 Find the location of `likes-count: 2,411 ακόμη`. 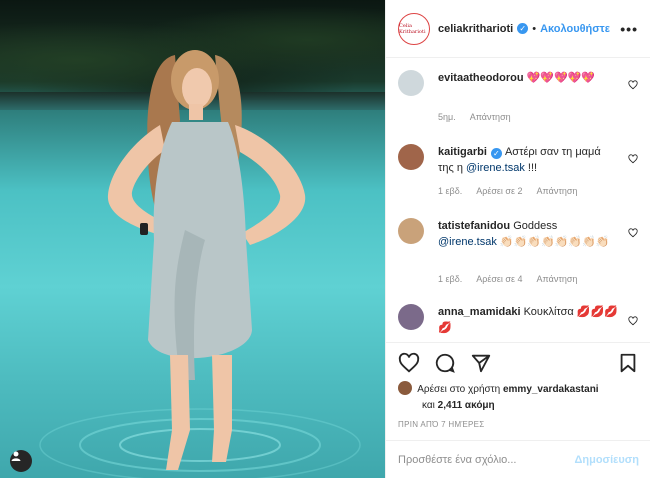

likes-count: 2,411 ακόμη is located at coordinates (466, 405).